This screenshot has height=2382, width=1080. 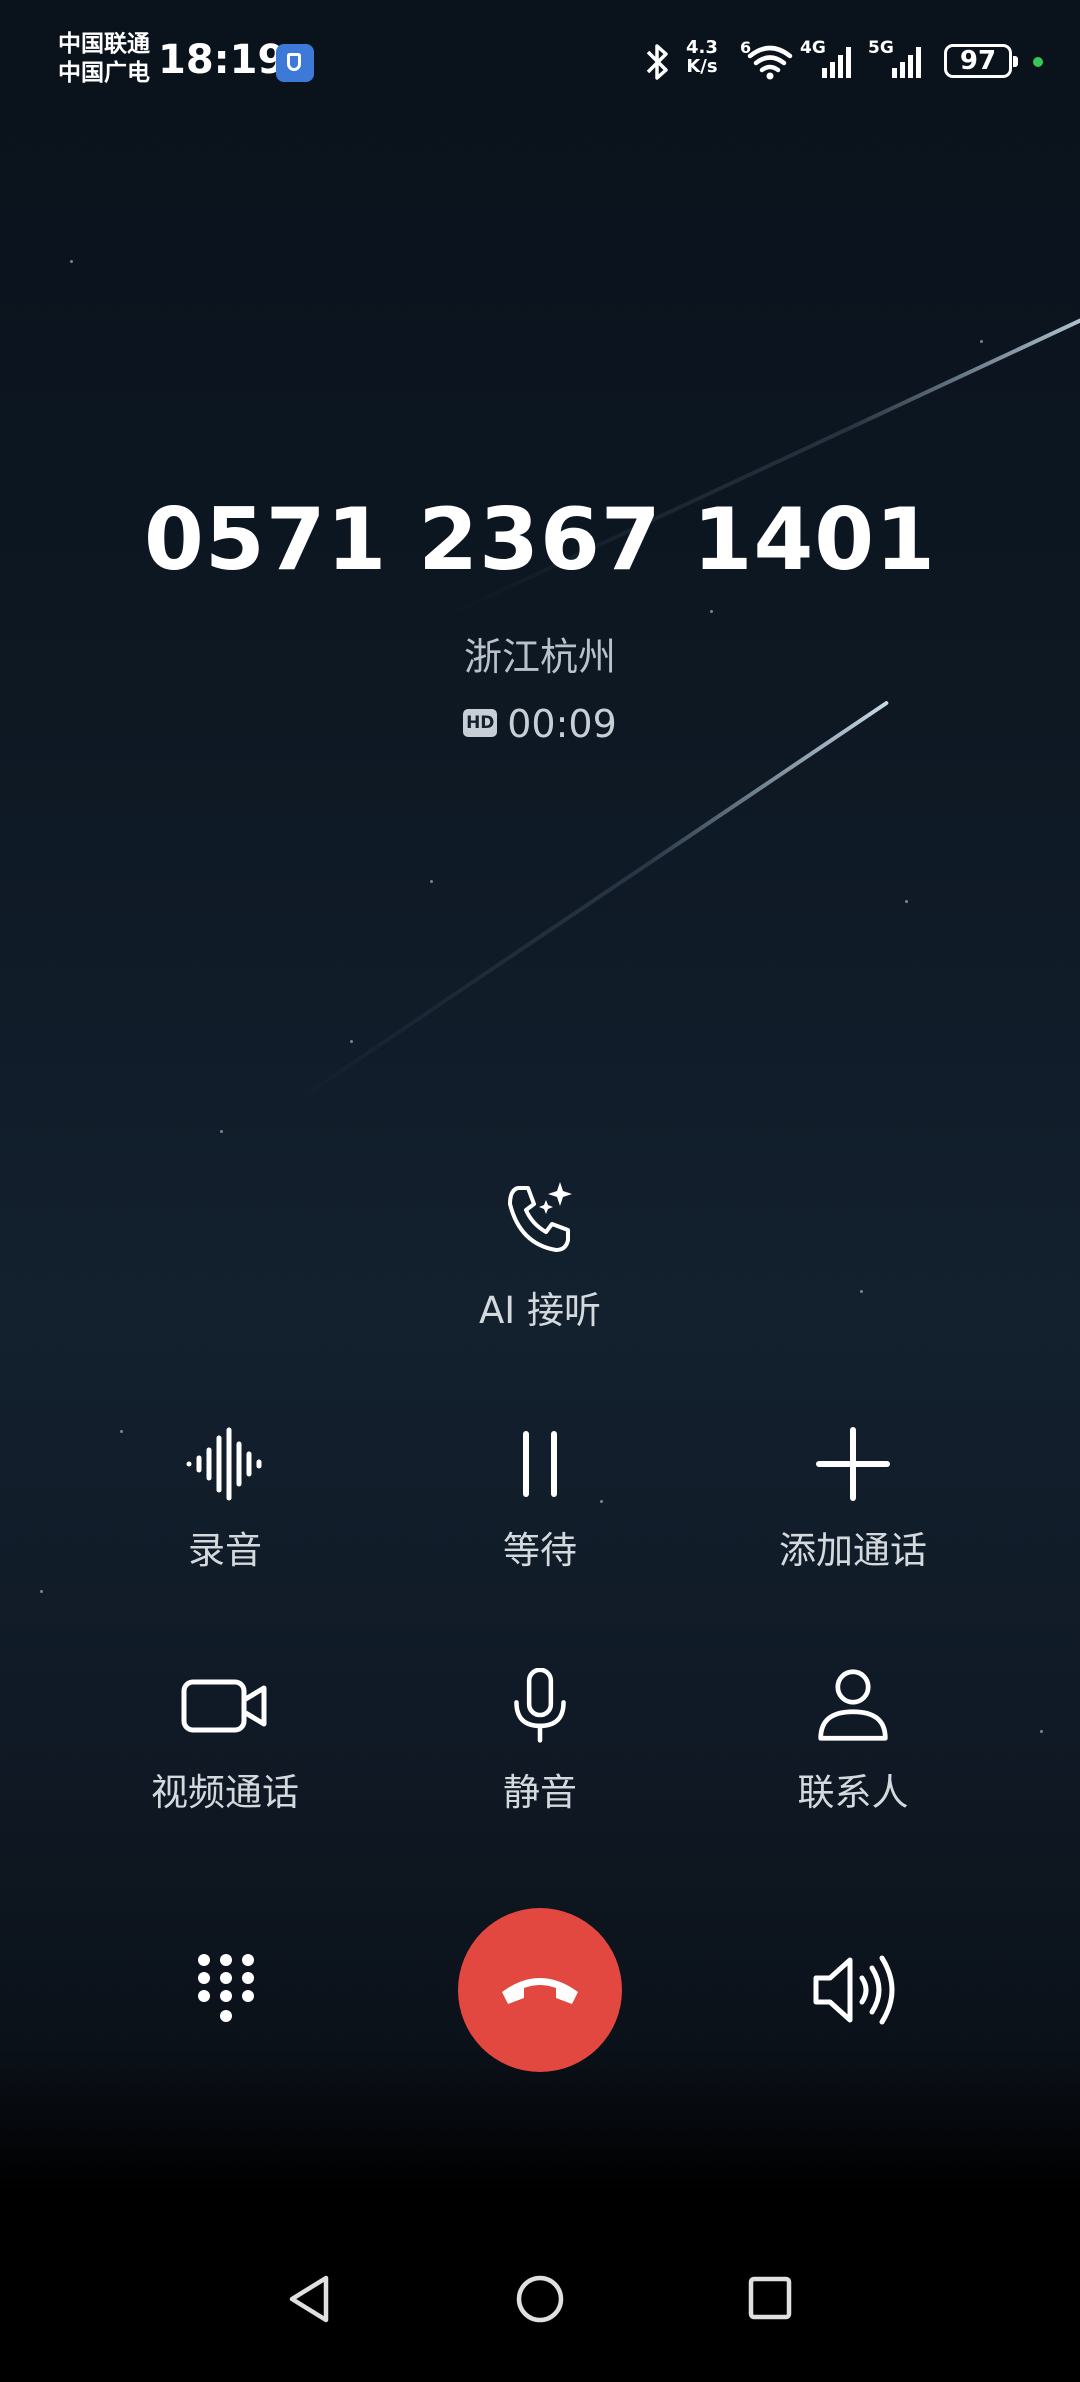 I want to click on contacts-button: 联系人, so click(x=853, y=1742).